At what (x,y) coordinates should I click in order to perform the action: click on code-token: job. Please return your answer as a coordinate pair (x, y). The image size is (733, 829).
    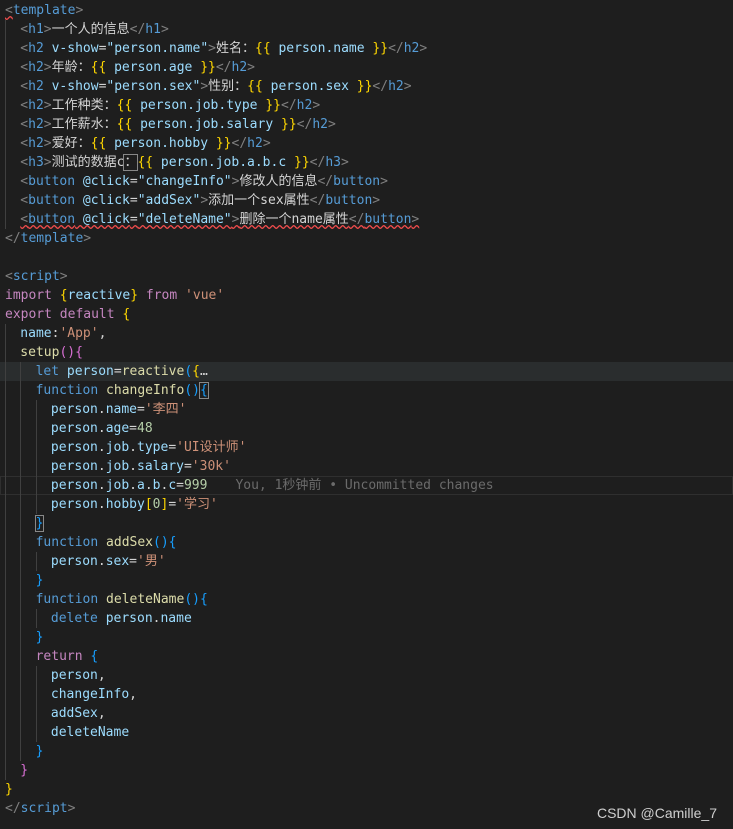
    Looking at the image, I should click on (117, 466).